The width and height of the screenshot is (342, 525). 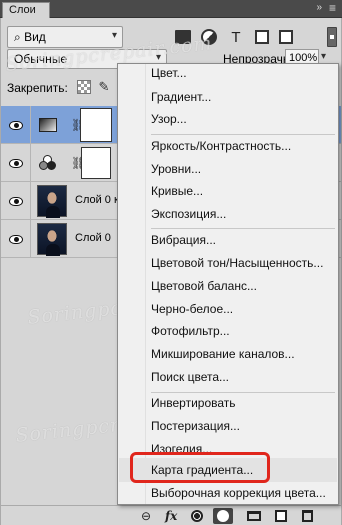 I want to click on fx-button: fx, so click(x=171, y=516).